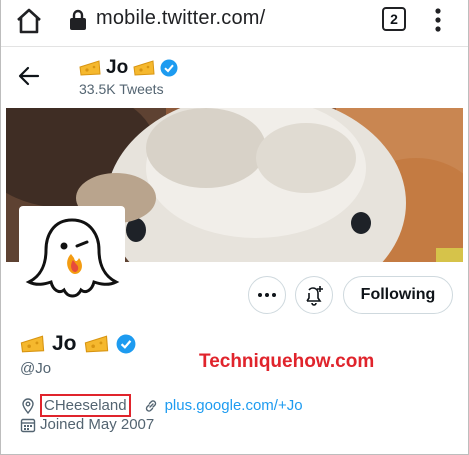 The height and width of the screenshot is (455, 469). Describe the element at coordinates (28, 405) in the screenshot. I see `location-icon` at that location.